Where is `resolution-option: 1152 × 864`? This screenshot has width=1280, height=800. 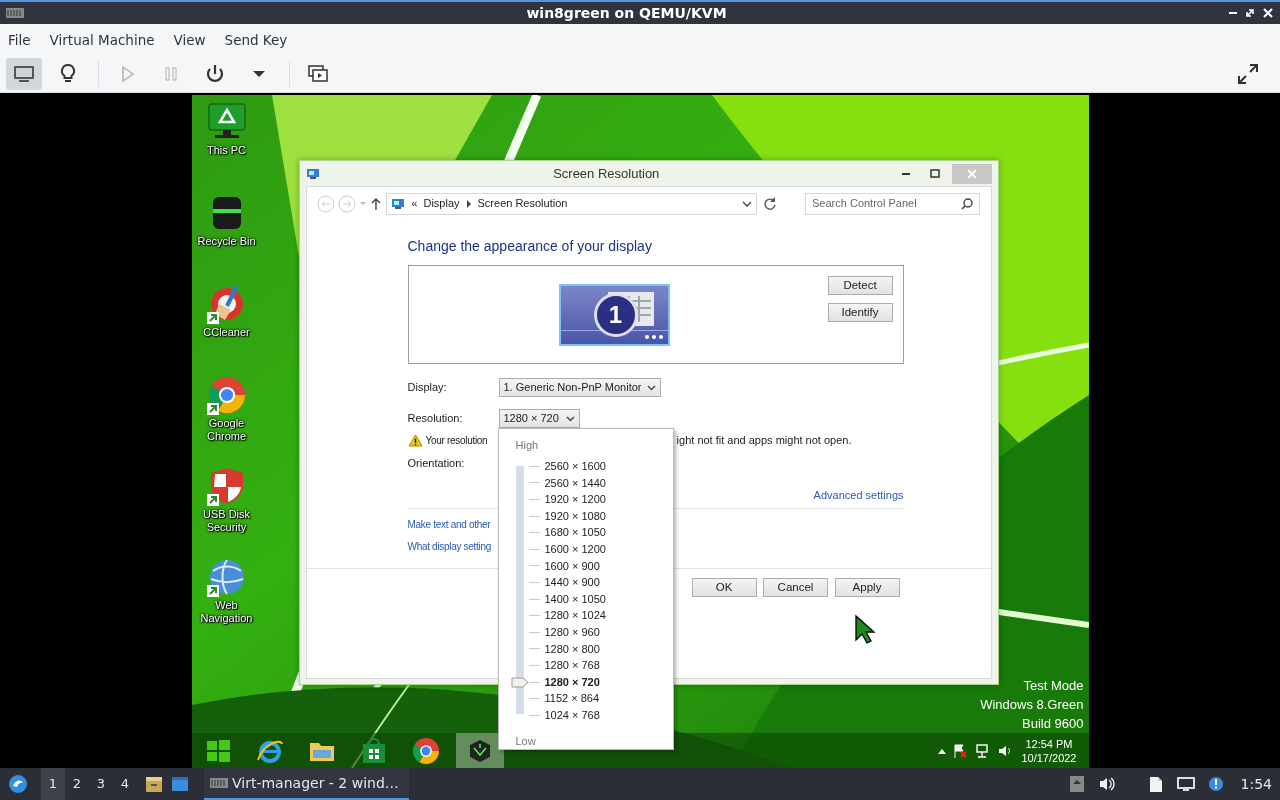 resolution-option: 1152 × 864 is located at coordinates (572, 698).